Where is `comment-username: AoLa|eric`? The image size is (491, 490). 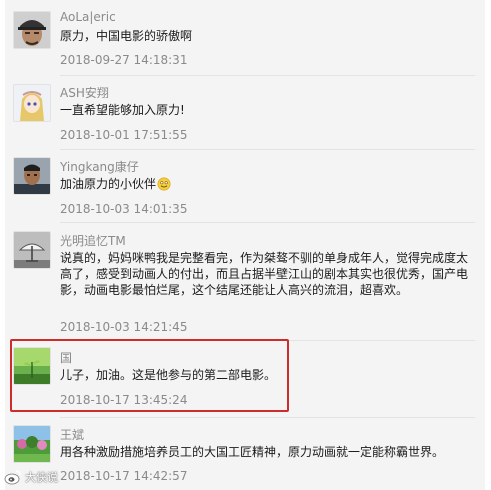 comment-username: AoLa|eric is located at coordinates (88, 17).